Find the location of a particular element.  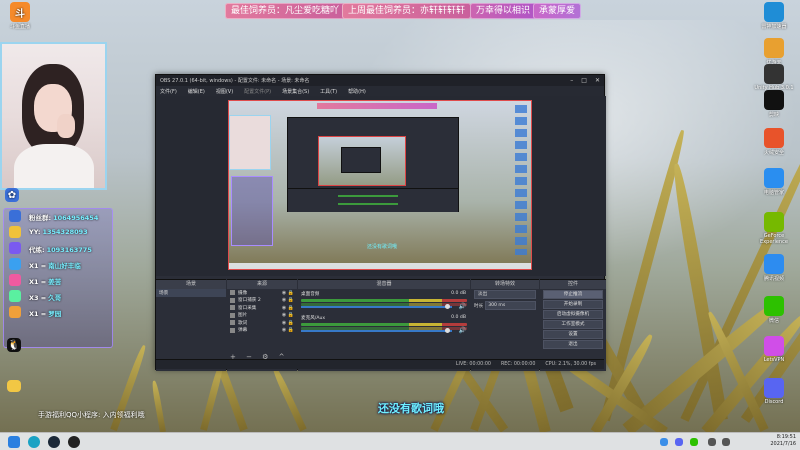

scene-item: 场景 is located at coordinates (191, 293).